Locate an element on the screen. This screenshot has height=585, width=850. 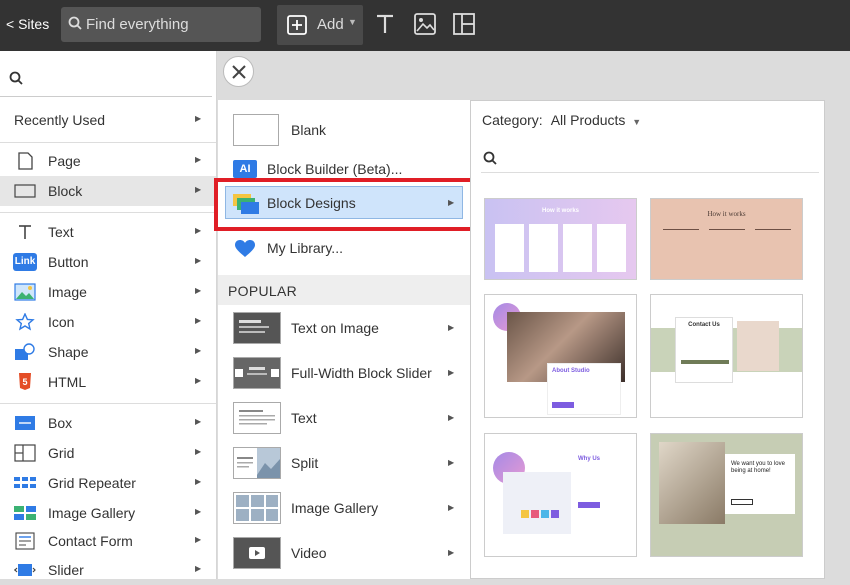
submenu-item-label: Image Gallery is located at coordinates (335, 508).